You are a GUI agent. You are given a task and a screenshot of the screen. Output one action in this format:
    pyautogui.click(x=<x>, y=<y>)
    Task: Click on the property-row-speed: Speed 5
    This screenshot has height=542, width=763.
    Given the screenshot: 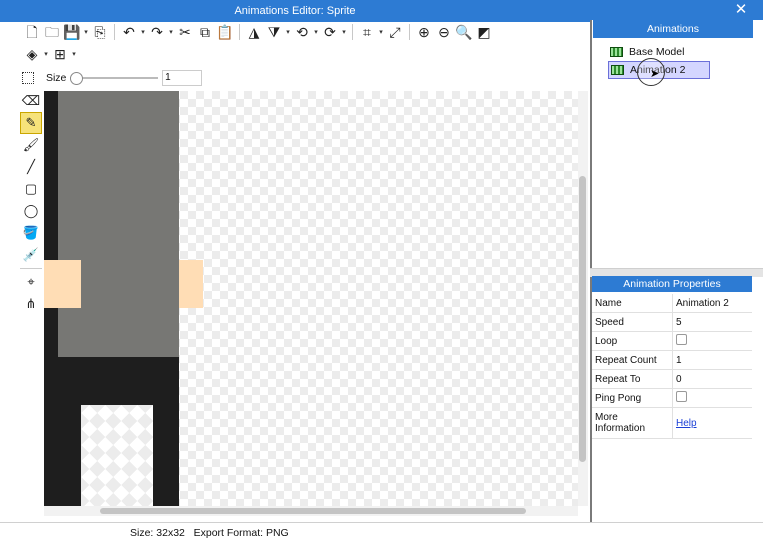 What is the action you would take?
    pyautogui.click(x=672, y=322)
    